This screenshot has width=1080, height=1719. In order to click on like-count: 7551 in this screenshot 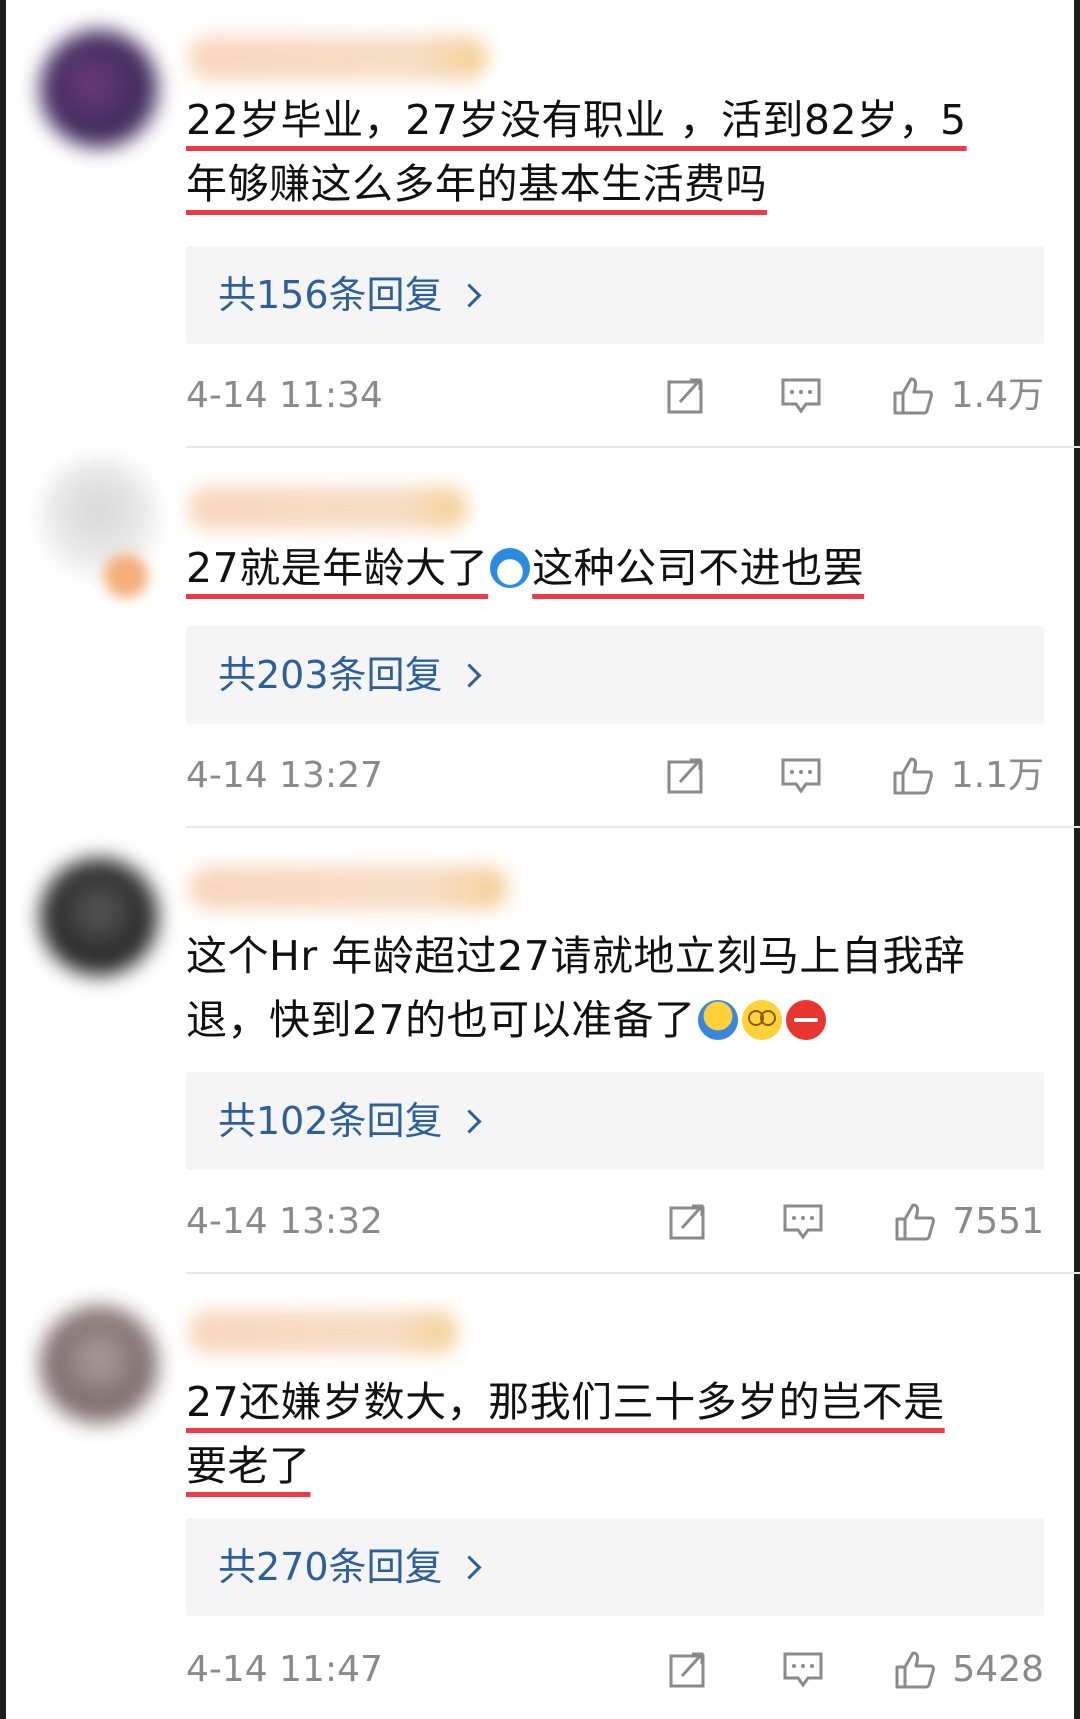, I will do `click(998, 1221)`.